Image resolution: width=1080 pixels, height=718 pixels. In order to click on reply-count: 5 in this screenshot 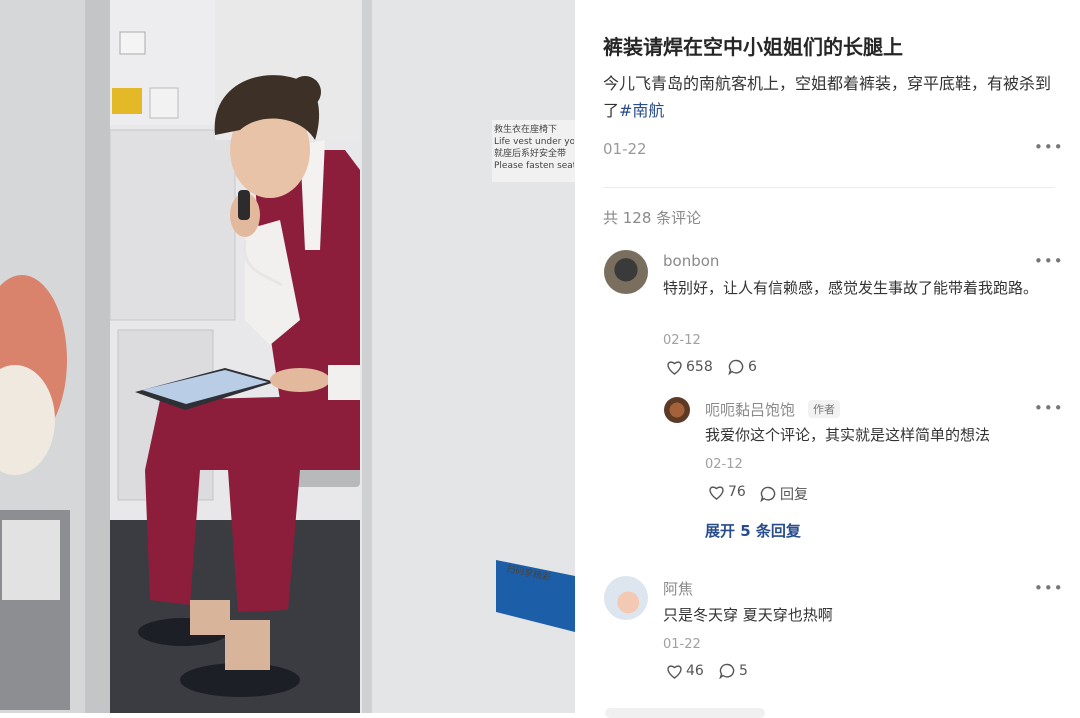, I will do `click(743, 671)`.